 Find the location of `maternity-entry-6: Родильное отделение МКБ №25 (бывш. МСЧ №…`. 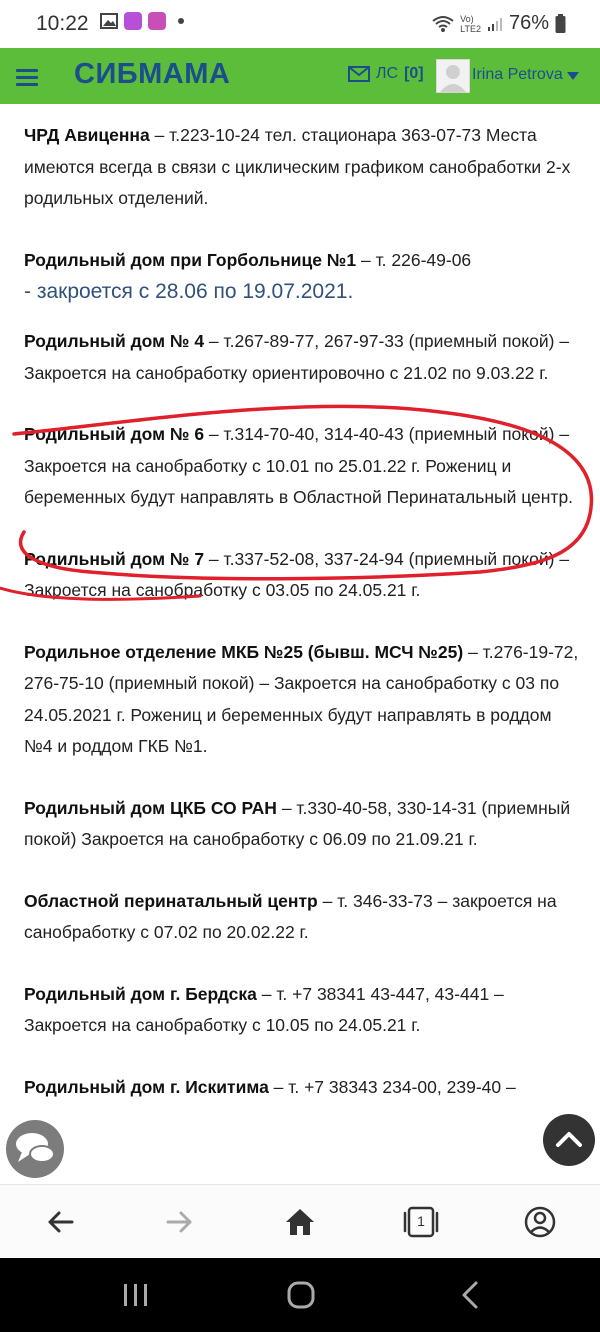

maternity-entry-6: Родильное отделение МКБ №25 (бывш. МСЧ №… is located at coordinates (302, 700).